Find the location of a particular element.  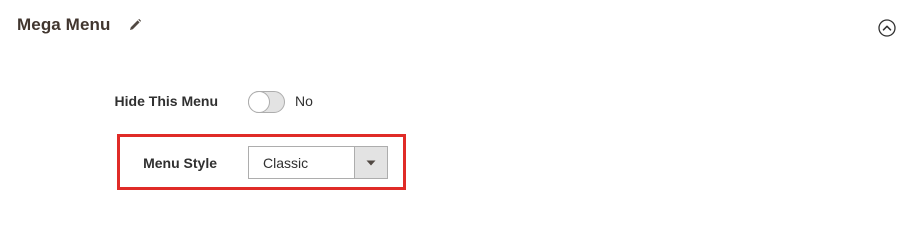

hide-menu-toggle is located at coordinates (266, 102).